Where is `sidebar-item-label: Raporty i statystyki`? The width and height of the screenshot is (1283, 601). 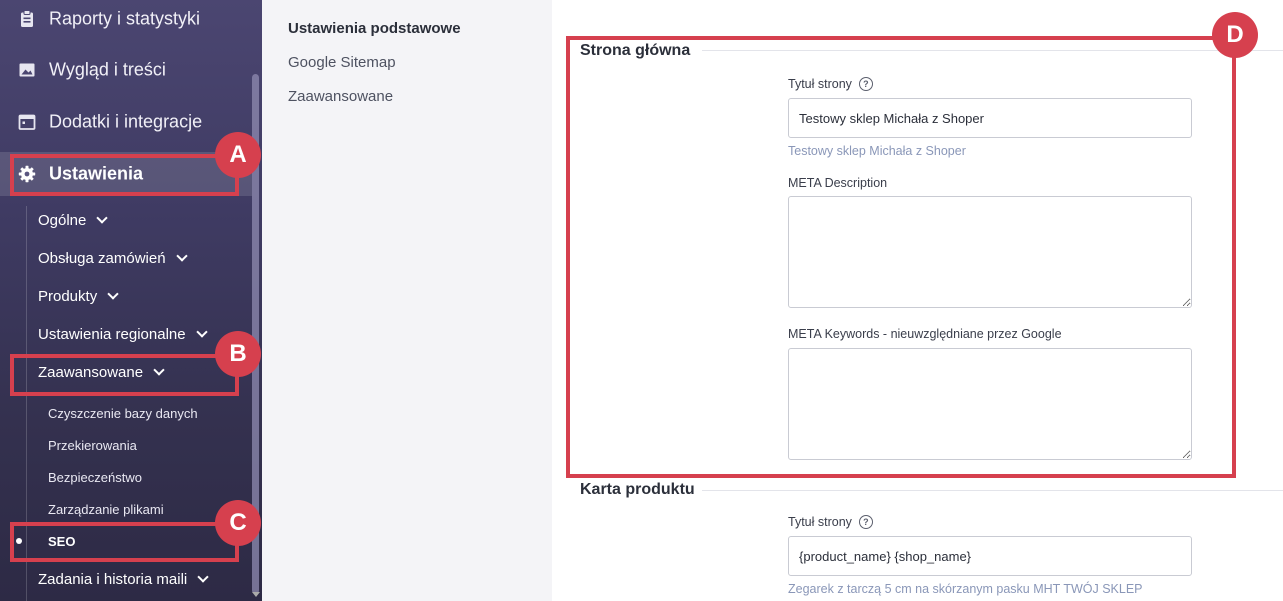
sidebar-item-label: Raporty i statystyki is located at coordinates (125, 18).